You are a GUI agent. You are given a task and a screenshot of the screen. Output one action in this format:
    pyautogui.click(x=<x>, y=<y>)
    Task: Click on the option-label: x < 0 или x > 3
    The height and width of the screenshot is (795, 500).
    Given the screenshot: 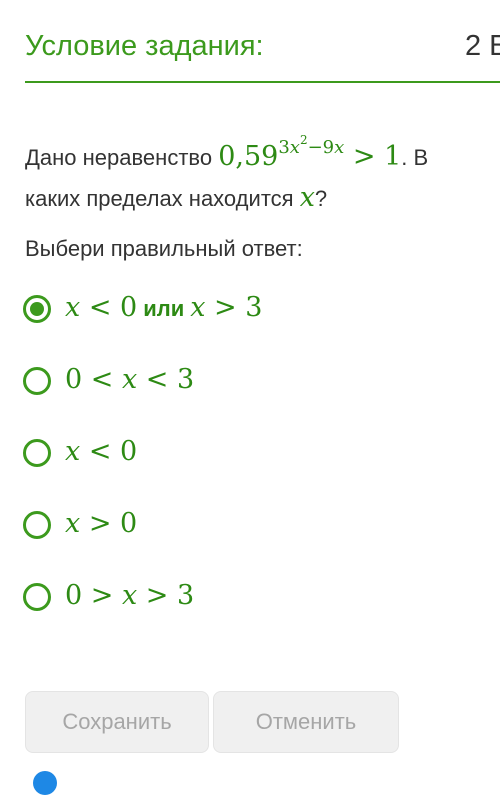 What is the action you would take?
    pyautogui.click(x=163, y=307)
    